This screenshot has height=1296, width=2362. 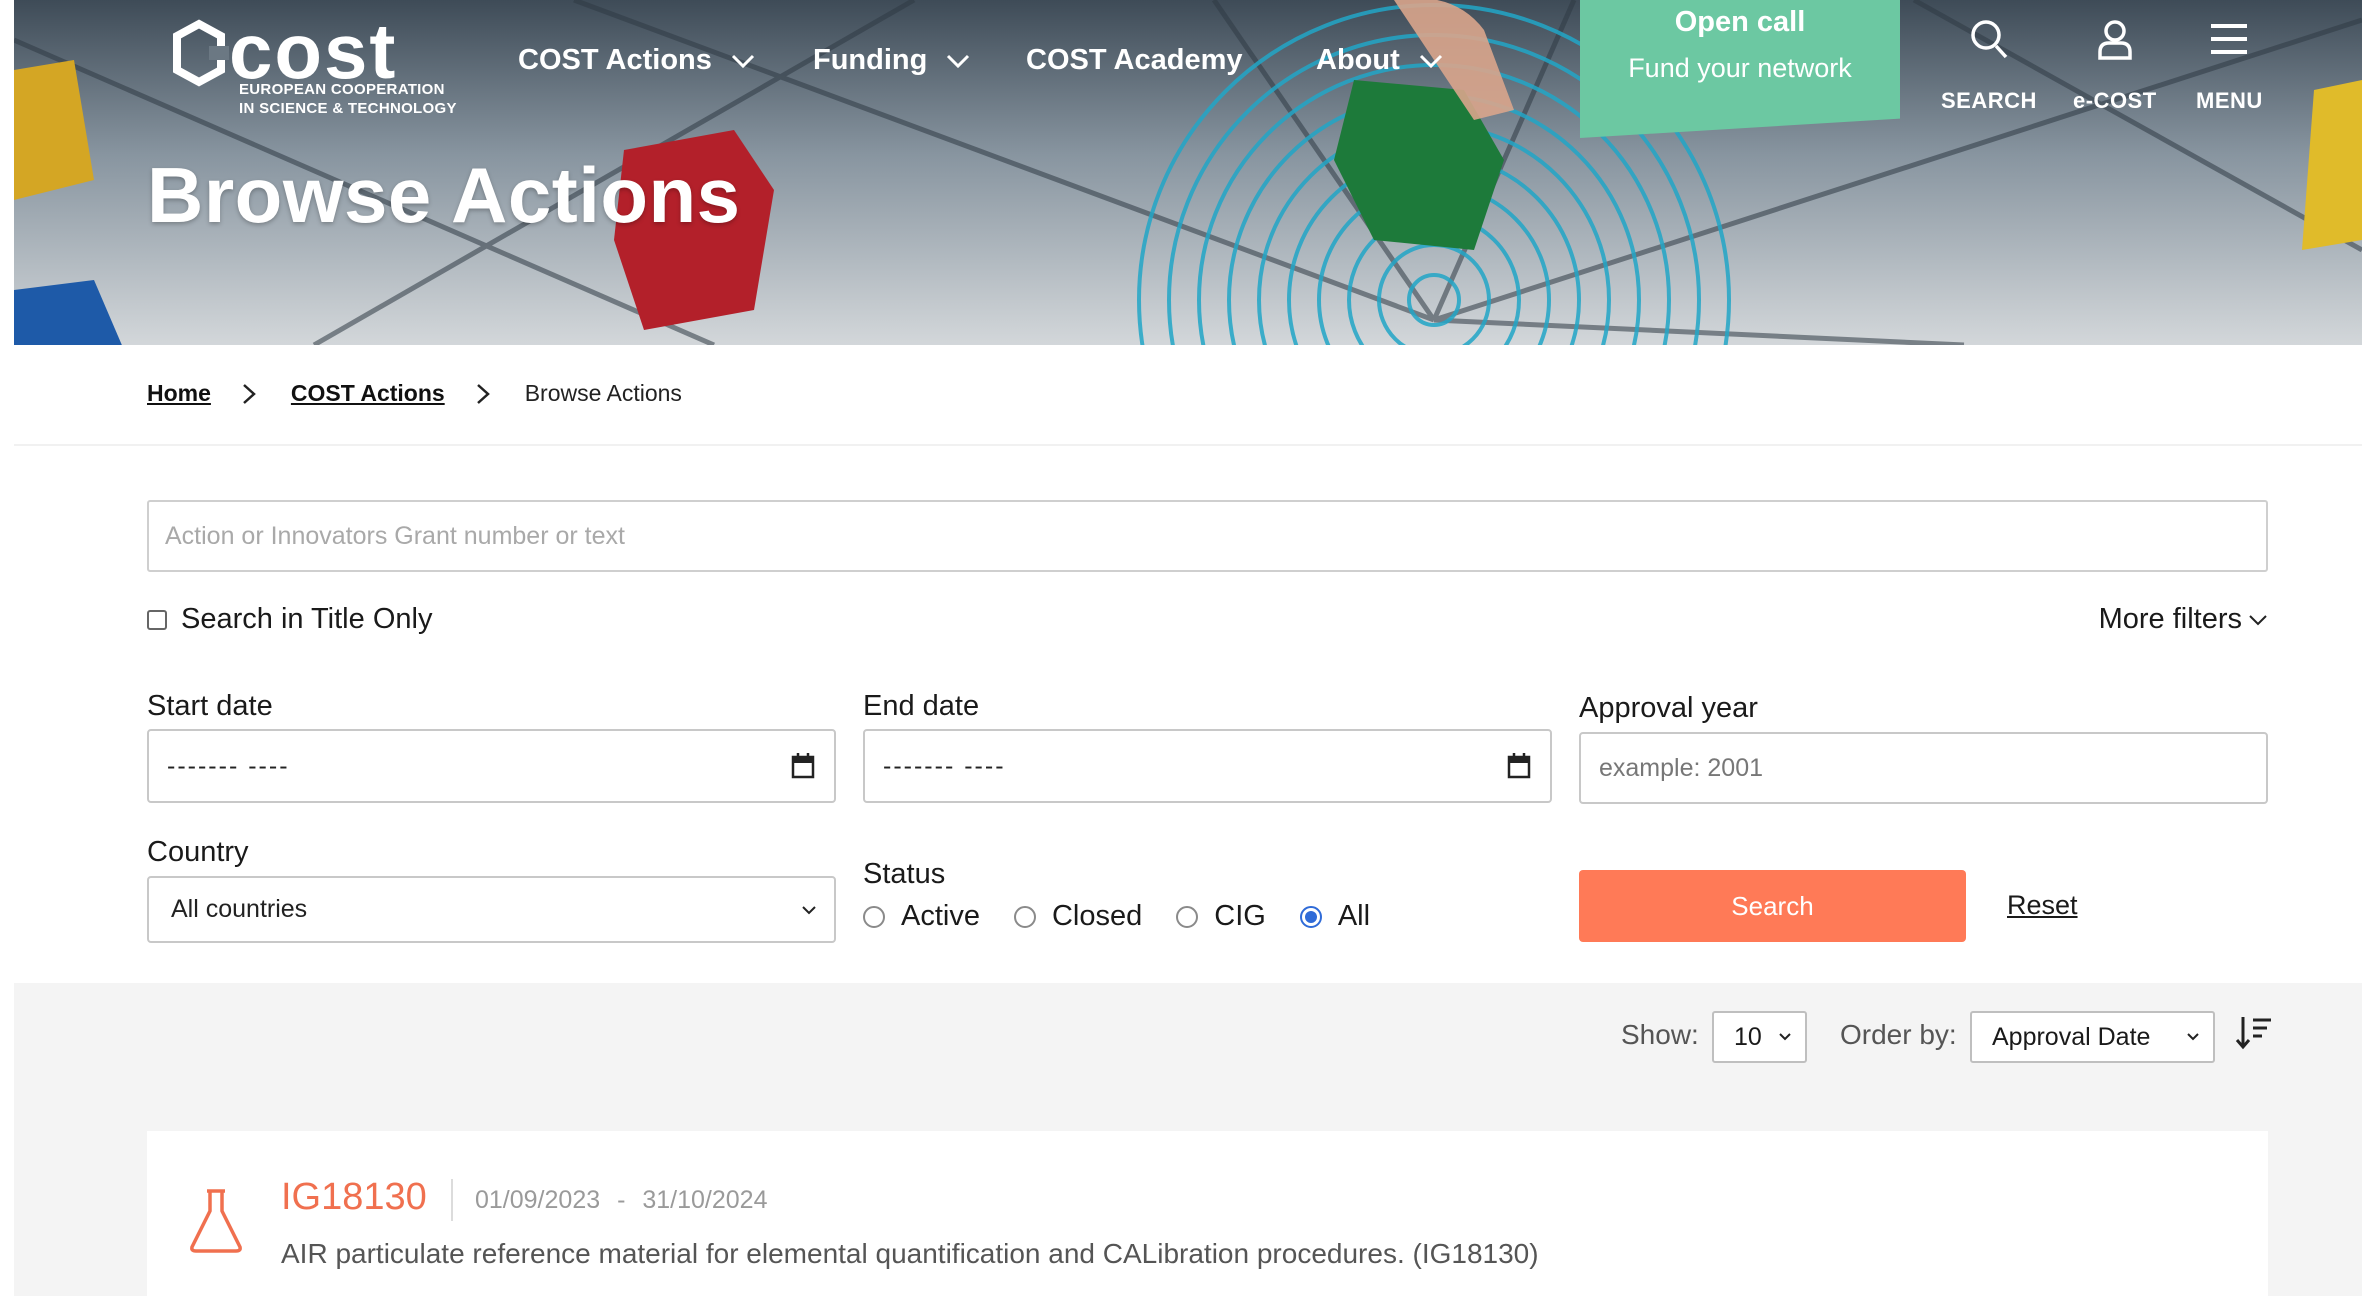 What do you see at coordinates (870, 60) in the screenshot?
I see `nav-item-label: Funding` at bounding box center [870, 60].